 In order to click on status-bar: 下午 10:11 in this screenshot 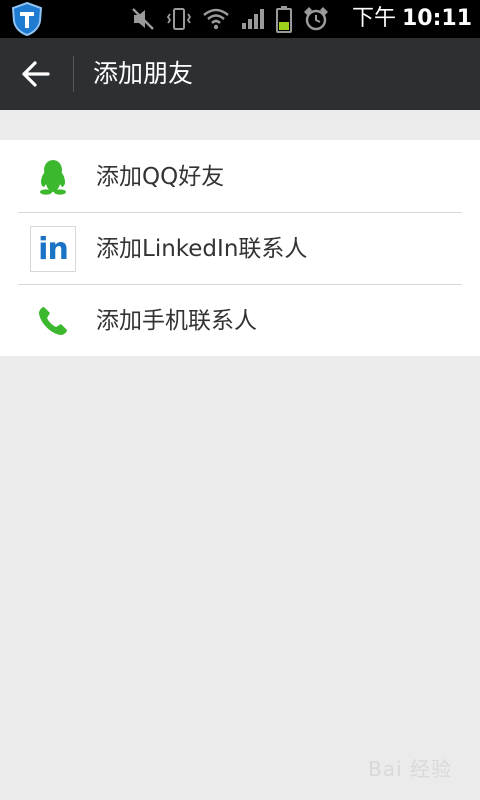, I will do `click(240, 19)`.